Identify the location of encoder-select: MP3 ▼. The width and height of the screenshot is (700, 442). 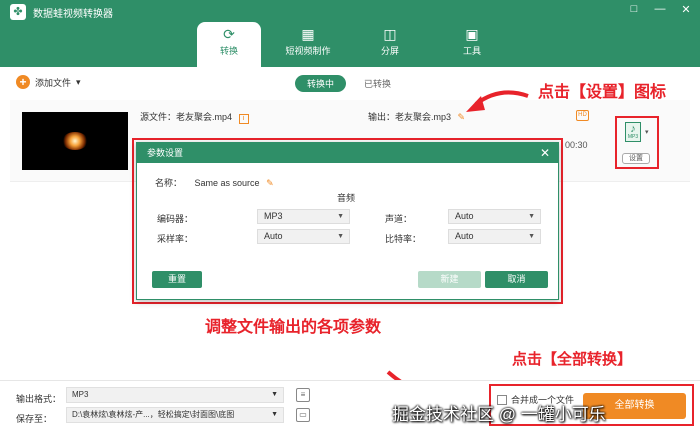
(303, 216).